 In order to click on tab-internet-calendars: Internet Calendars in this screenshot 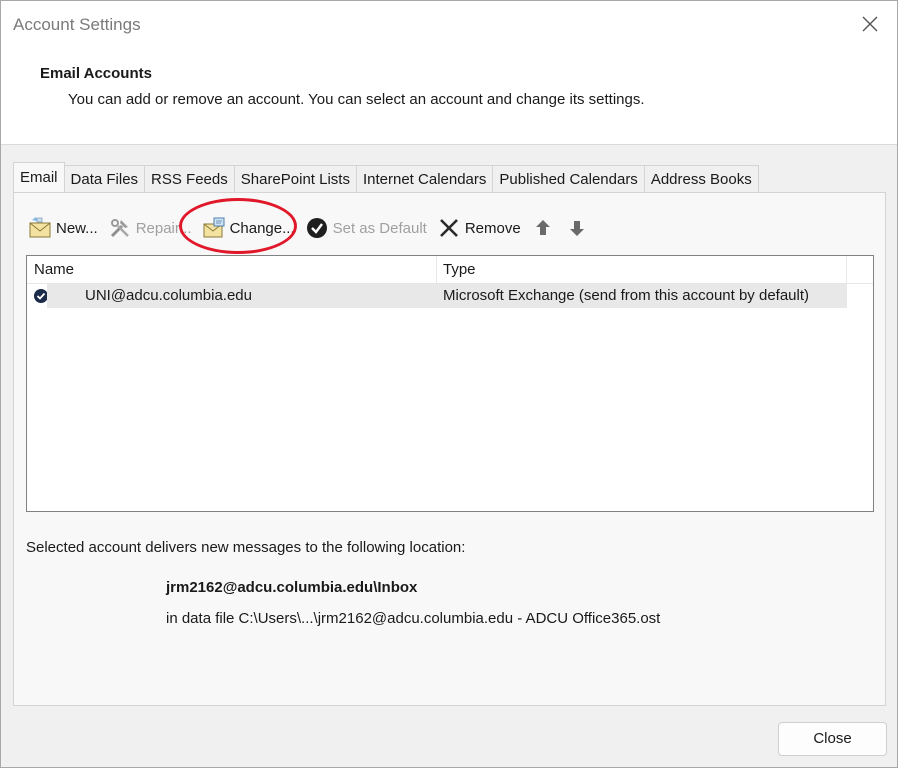, I will do `click(424, 179)`.